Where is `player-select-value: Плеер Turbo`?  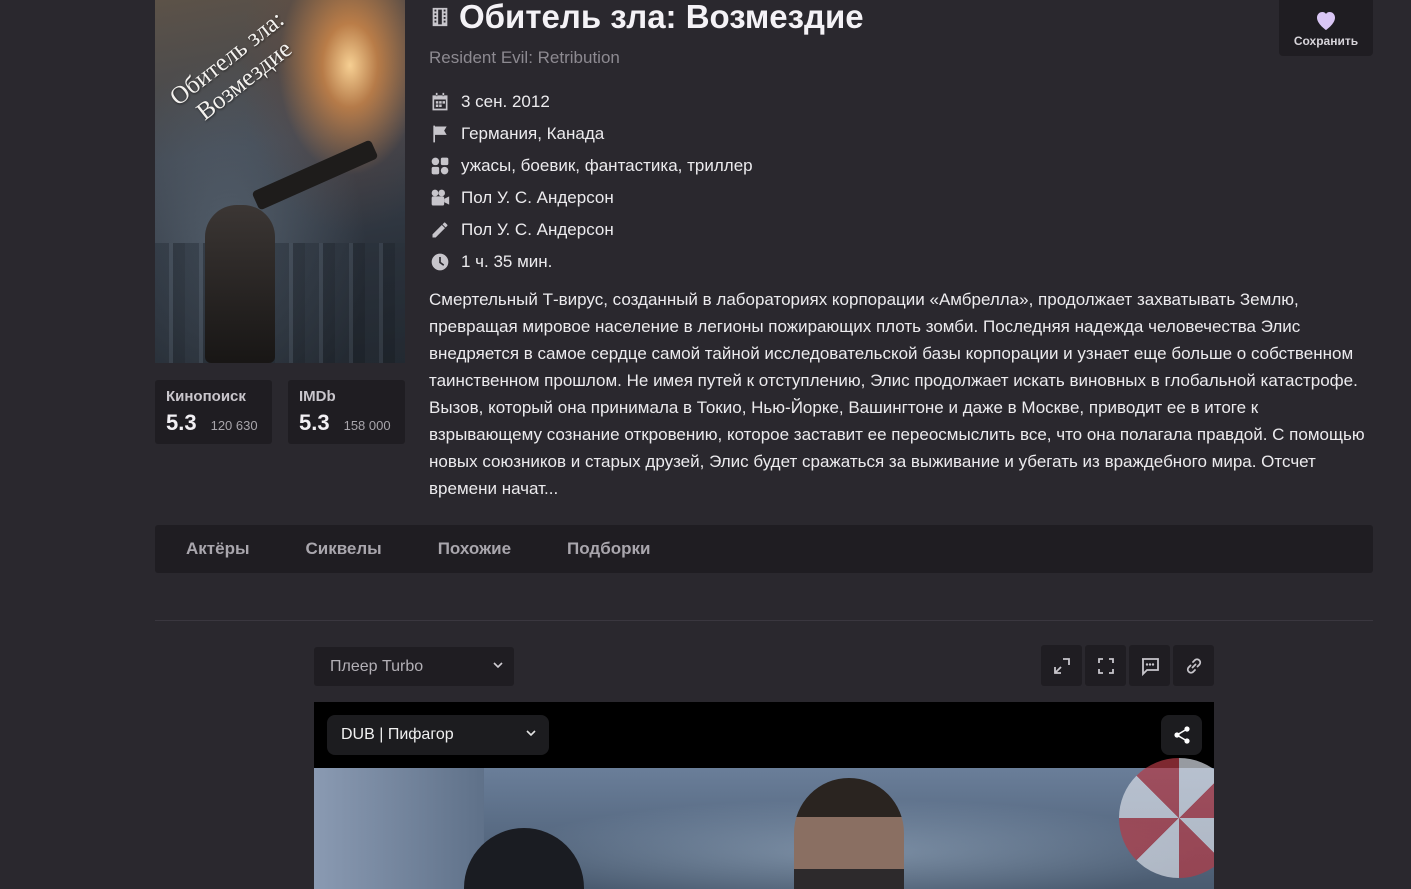 player-select-value: Плеер Turbo is located at coordinates (377, 666).